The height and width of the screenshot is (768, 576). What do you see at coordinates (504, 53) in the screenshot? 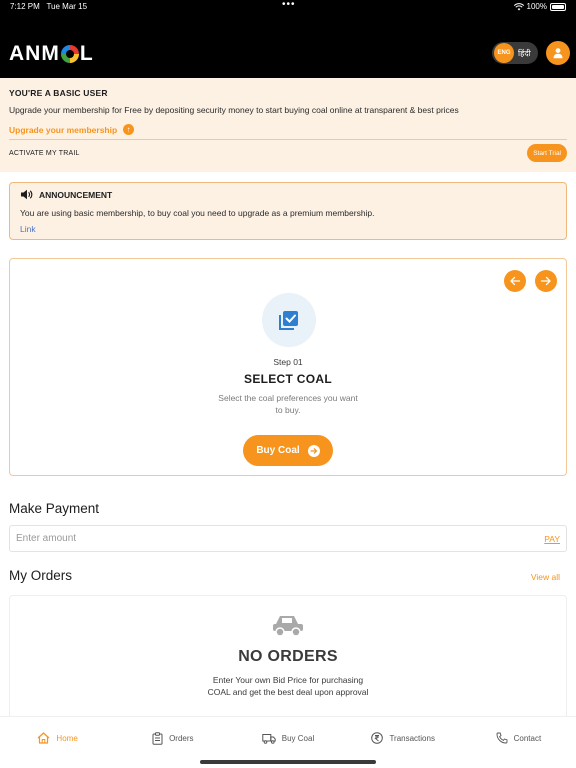
I see `lang-english-option: ENG` at bounding box center [504, 53].